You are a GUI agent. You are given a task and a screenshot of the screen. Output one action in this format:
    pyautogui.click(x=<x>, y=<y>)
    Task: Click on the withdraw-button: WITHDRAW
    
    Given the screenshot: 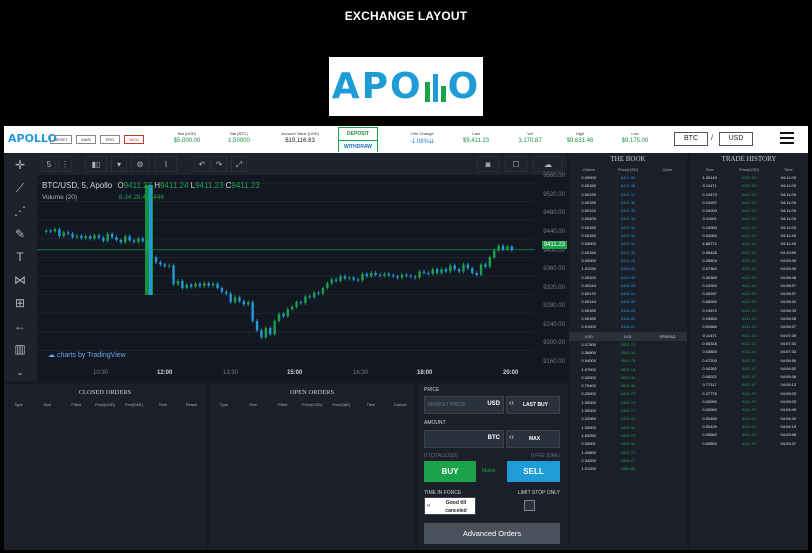 What is the action you would take?
    pyautogui.click(x=358, y=146)
    